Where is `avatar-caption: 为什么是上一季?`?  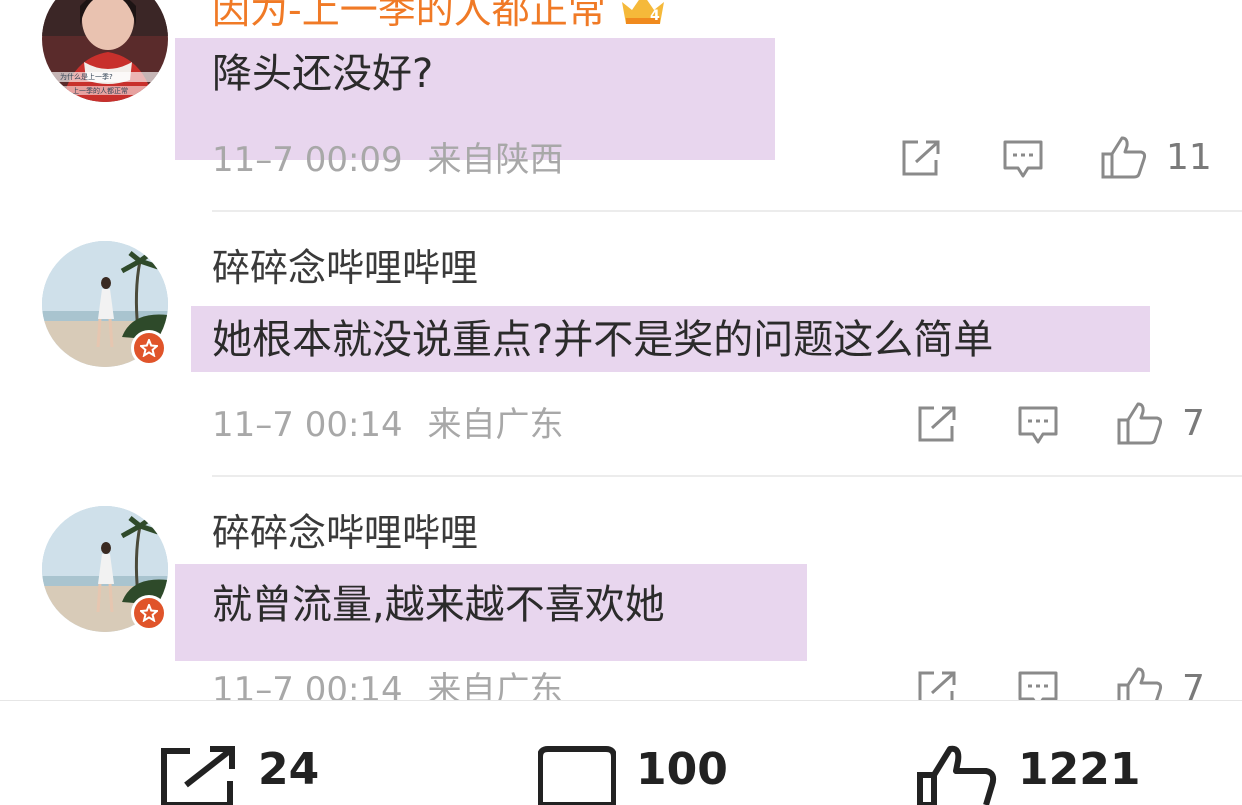
avatar-caption: 为什么是上一季? is located at coordinates (86, 77).